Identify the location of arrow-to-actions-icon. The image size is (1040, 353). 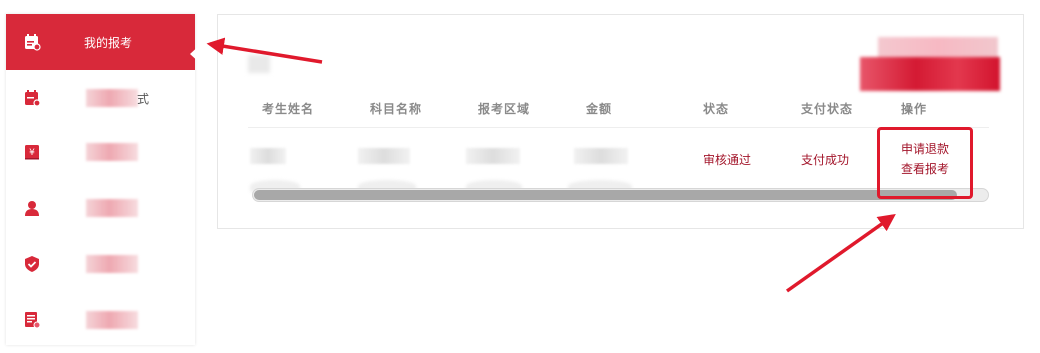
(840, 253).